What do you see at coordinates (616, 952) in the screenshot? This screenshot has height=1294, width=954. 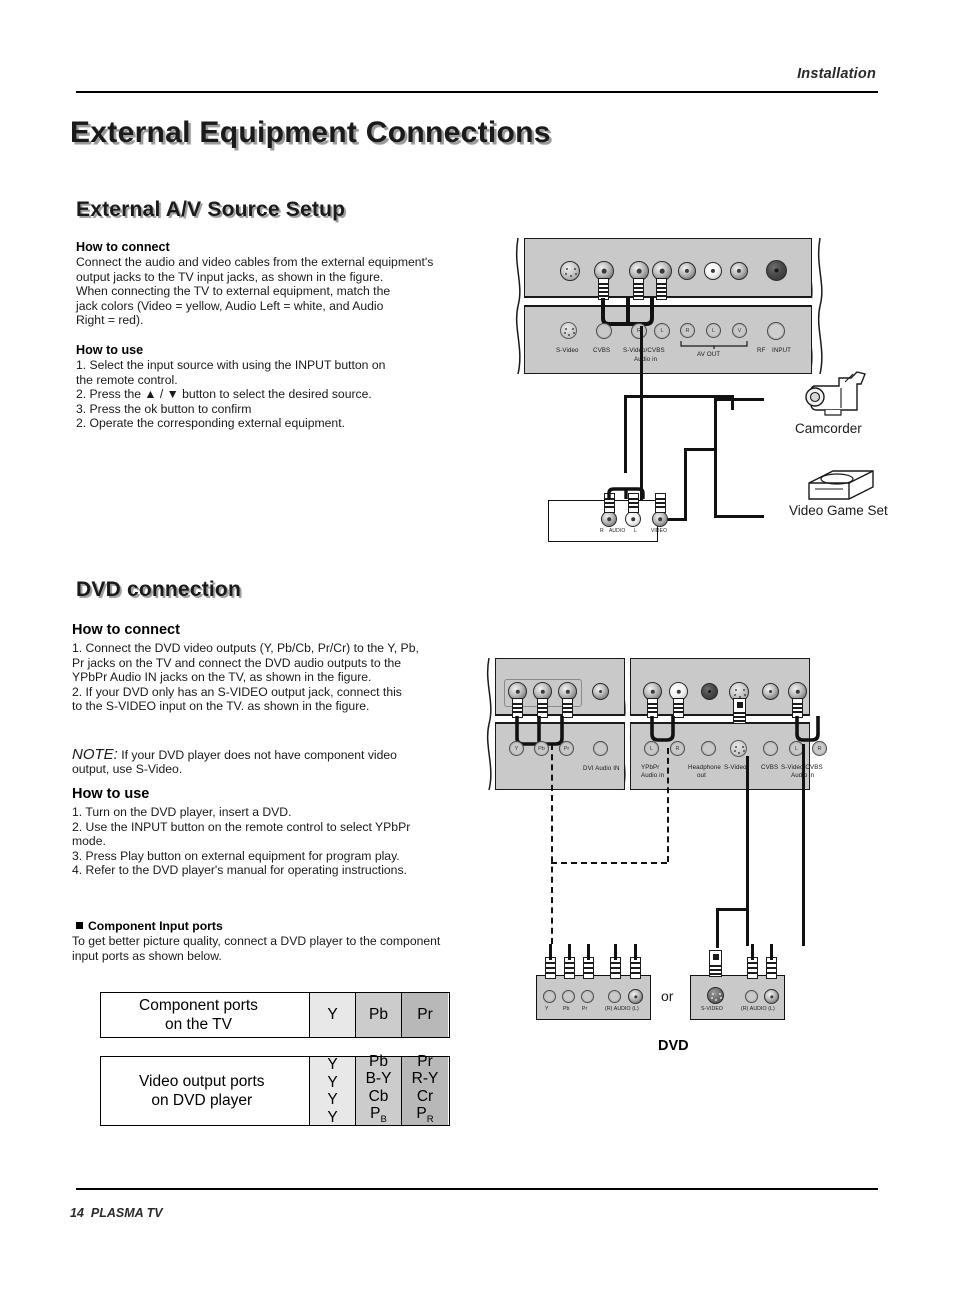 I see `cable-arrive-ar` at bounding box center [616, 952].